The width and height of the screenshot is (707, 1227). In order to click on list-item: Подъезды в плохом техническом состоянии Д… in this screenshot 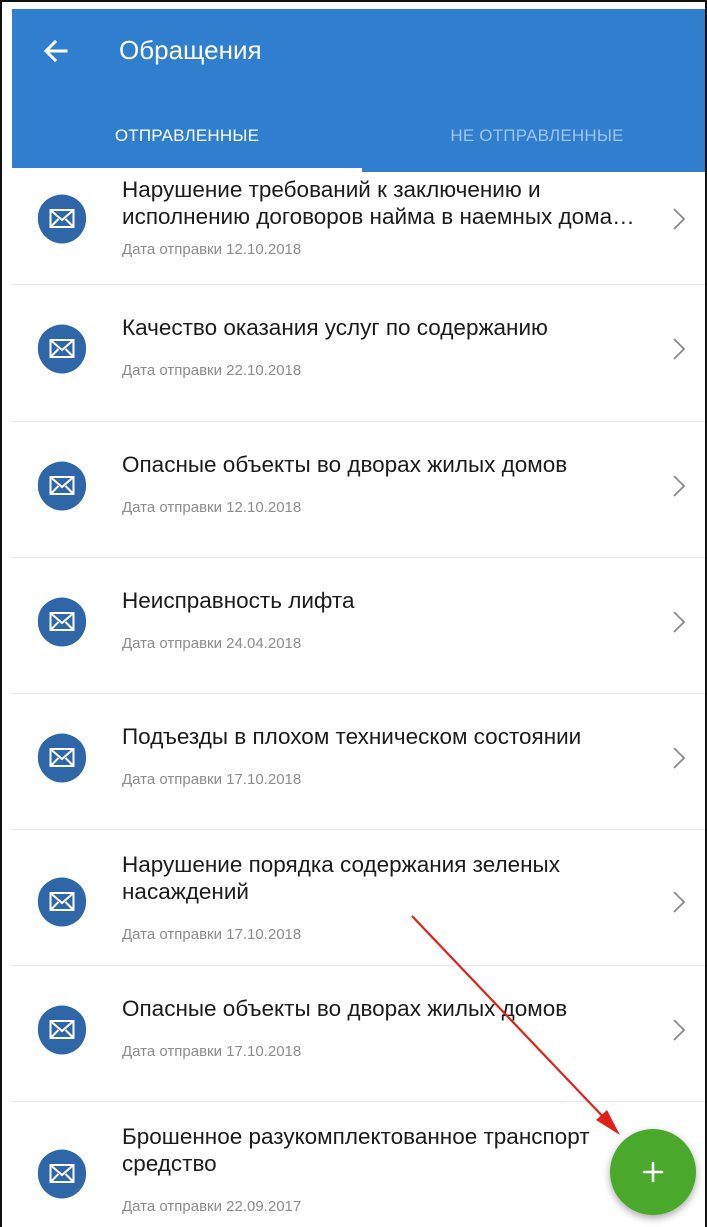, I will do `click(358, 762)`.